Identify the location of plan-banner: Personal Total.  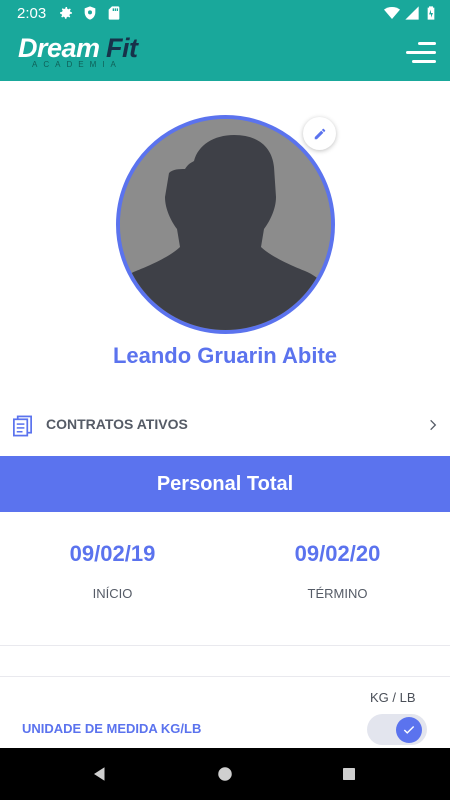
(225, 484).